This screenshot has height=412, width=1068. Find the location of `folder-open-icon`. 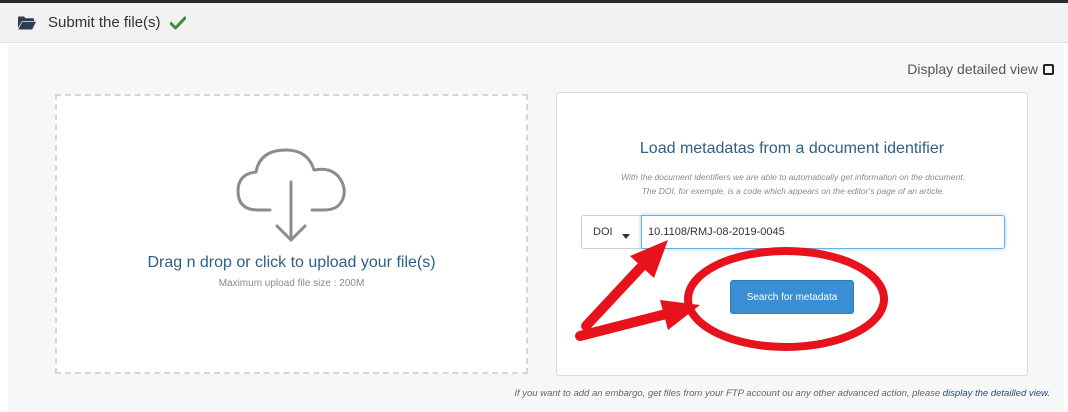

folder-open-icon is located at coordinates (27, 23).